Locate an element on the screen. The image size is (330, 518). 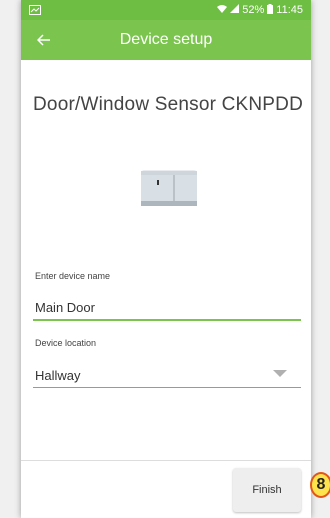
status-bar: 52% 11:45 is located at coordinates (166, 10).